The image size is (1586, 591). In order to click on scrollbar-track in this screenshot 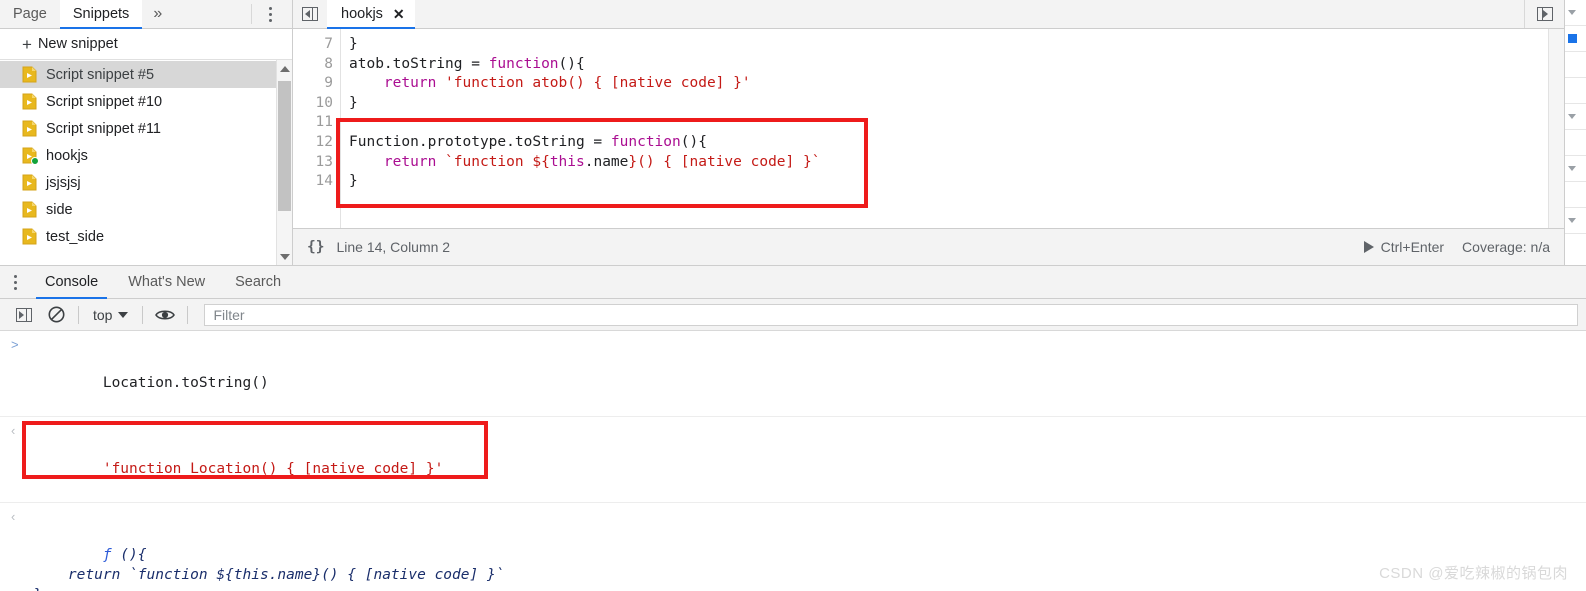, I will do `click(285, 162)`.